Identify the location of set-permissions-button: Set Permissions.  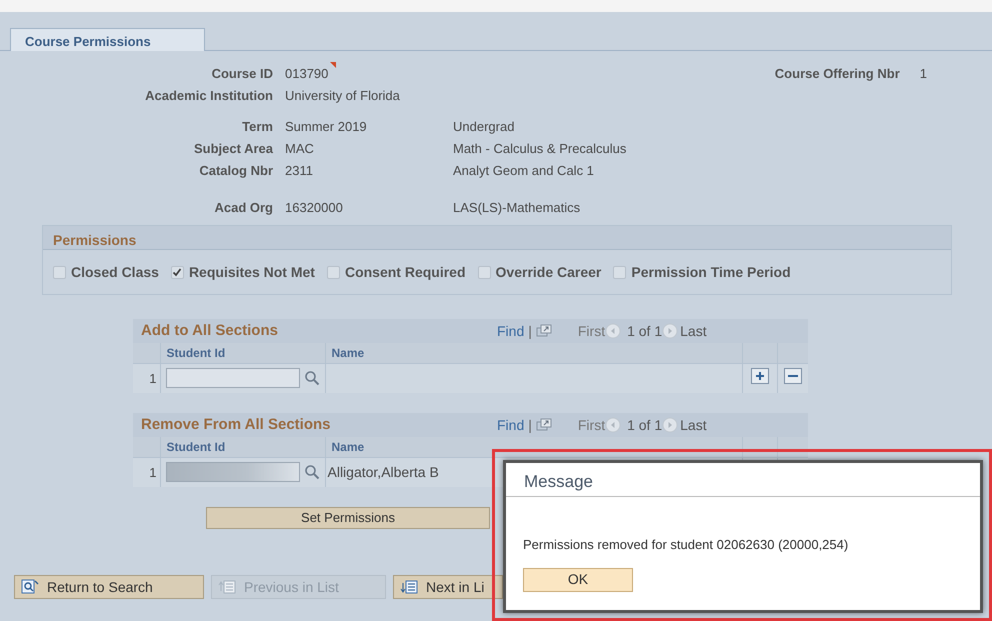
(348, 517).